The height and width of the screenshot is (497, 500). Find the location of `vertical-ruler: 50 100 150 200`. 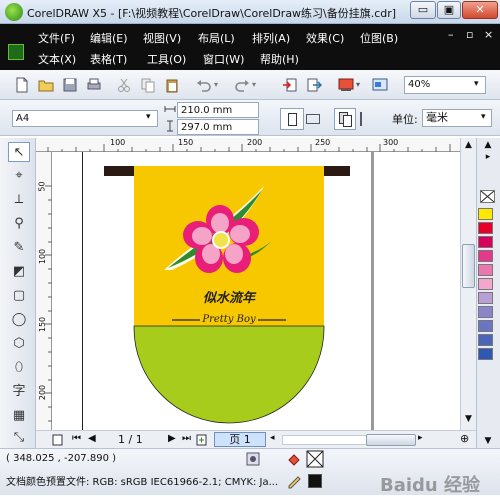

vertical-ruler: 50 100 150 200 is located at coordinates (44, 291).